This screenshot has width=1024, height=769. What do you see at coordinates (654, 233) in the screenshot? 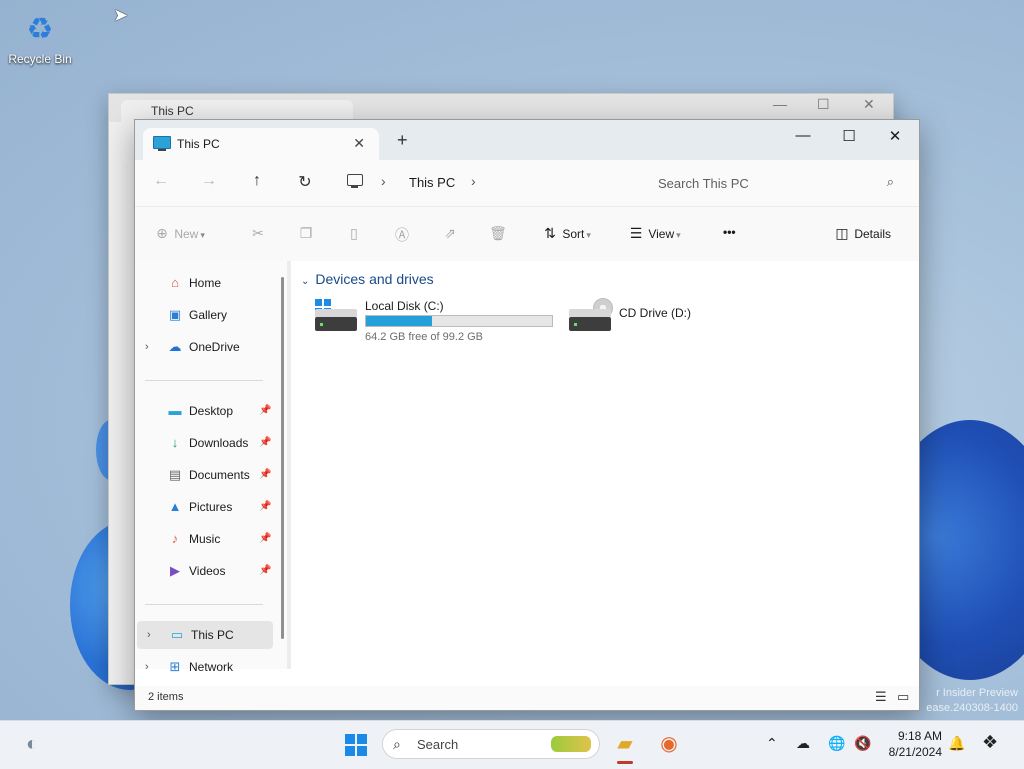
I see `view-button: ☰ View ▾` at bounding box center [654, 233].